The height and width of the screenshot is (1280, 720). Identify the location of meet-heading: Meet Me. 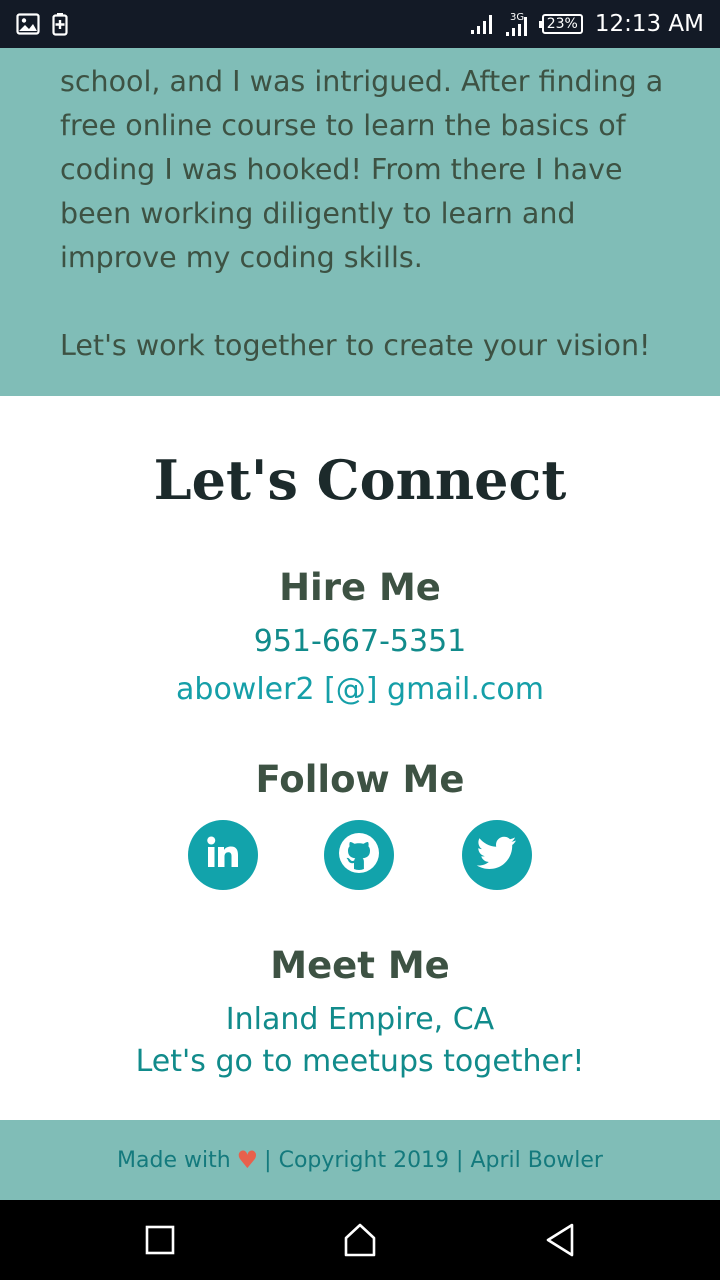
(360, 965).